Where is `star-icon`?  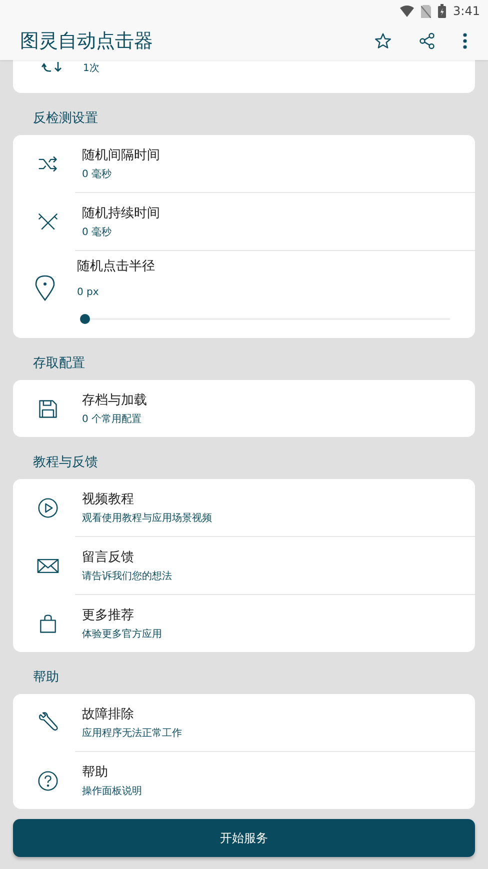 star-icon is located at coordinates (383, 41).